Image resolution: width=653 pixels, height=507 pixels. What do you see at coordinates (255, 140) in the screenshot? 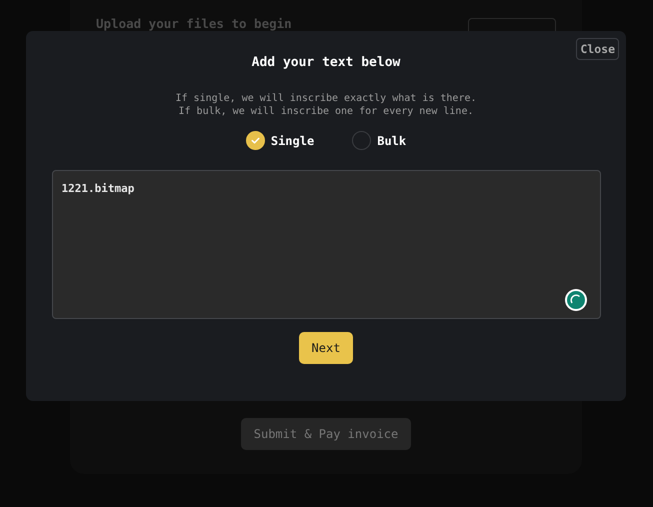
I see `check-icon` at bounding box center [255, 140].